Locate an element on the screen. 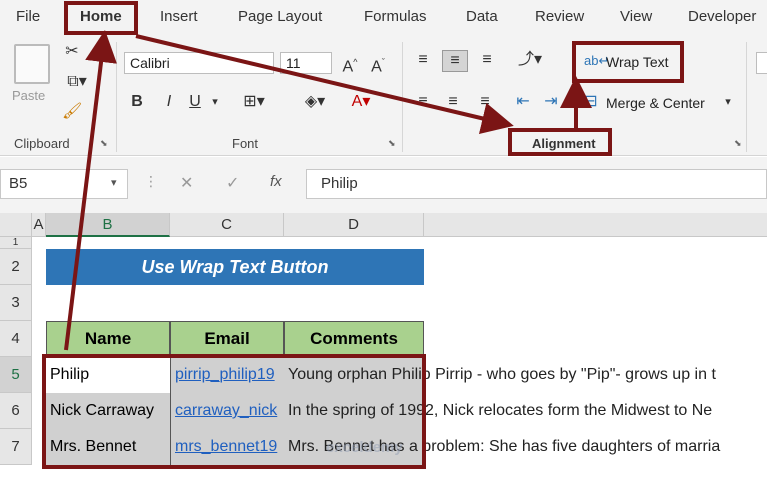 The height and width of the screenshot is (488, 767). arrow-to-alignment-group is located at coordinates (324, 84).